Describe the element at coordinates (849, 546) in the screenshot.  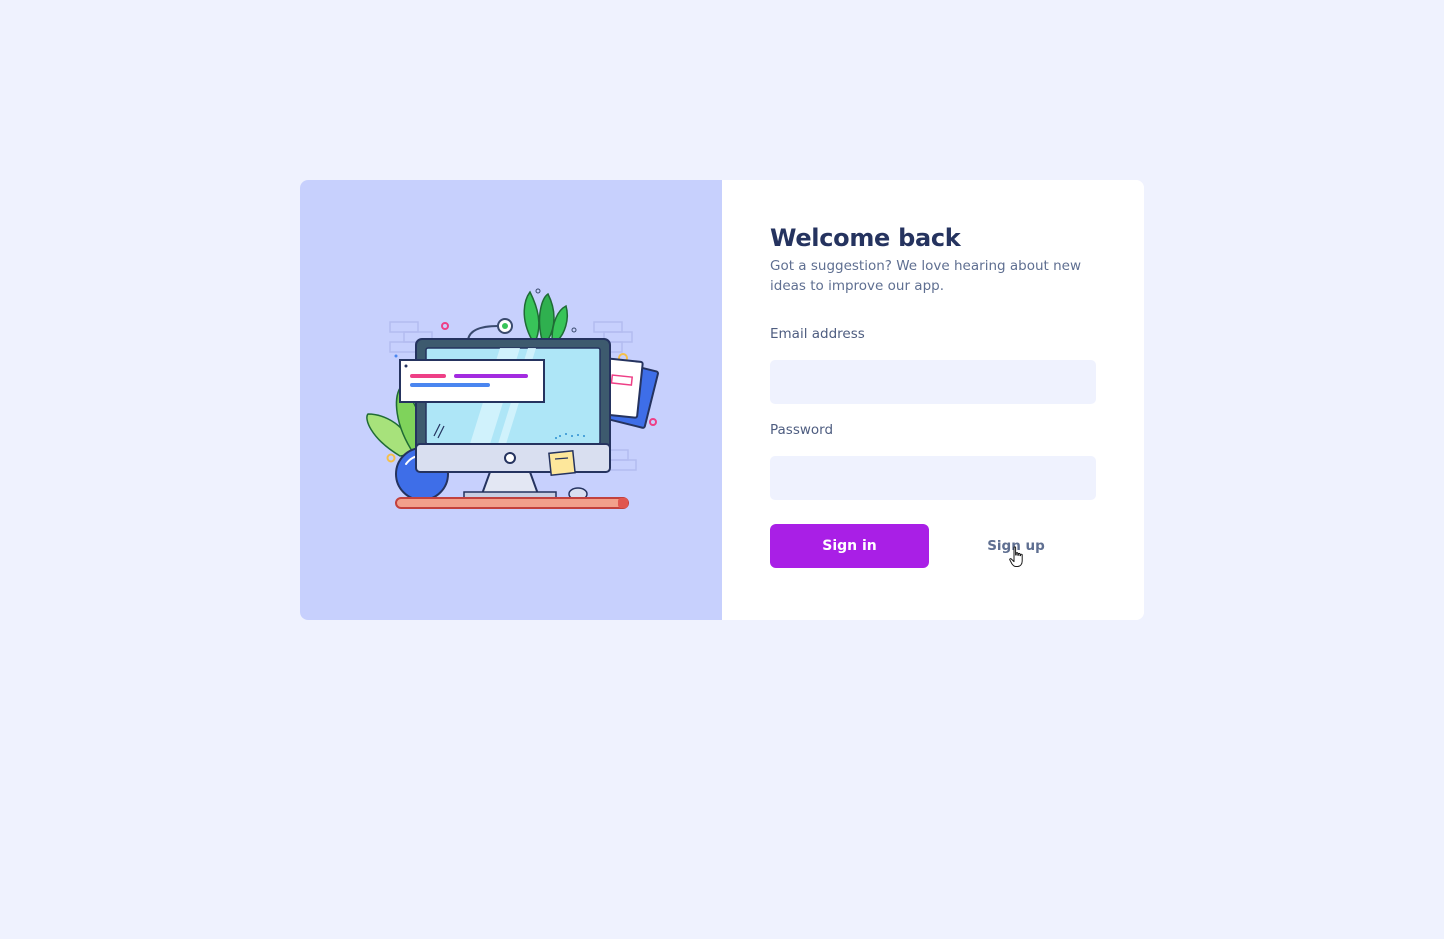
I see `sign-in-button: Sign in` at that location.